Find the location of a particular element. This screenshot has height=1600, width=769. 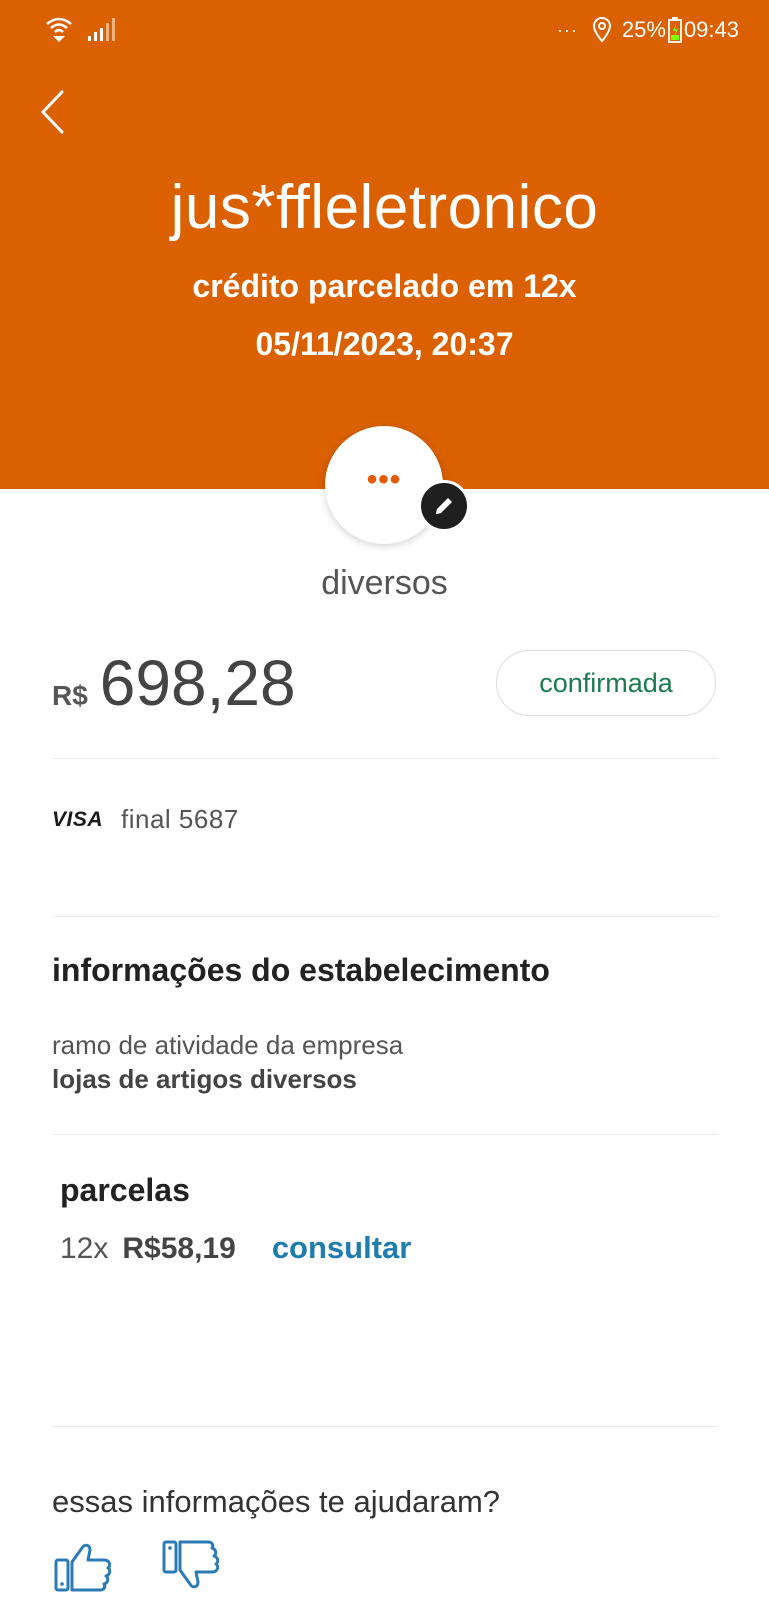

amount-value: 698,28 is located at coordinates (197, 683).